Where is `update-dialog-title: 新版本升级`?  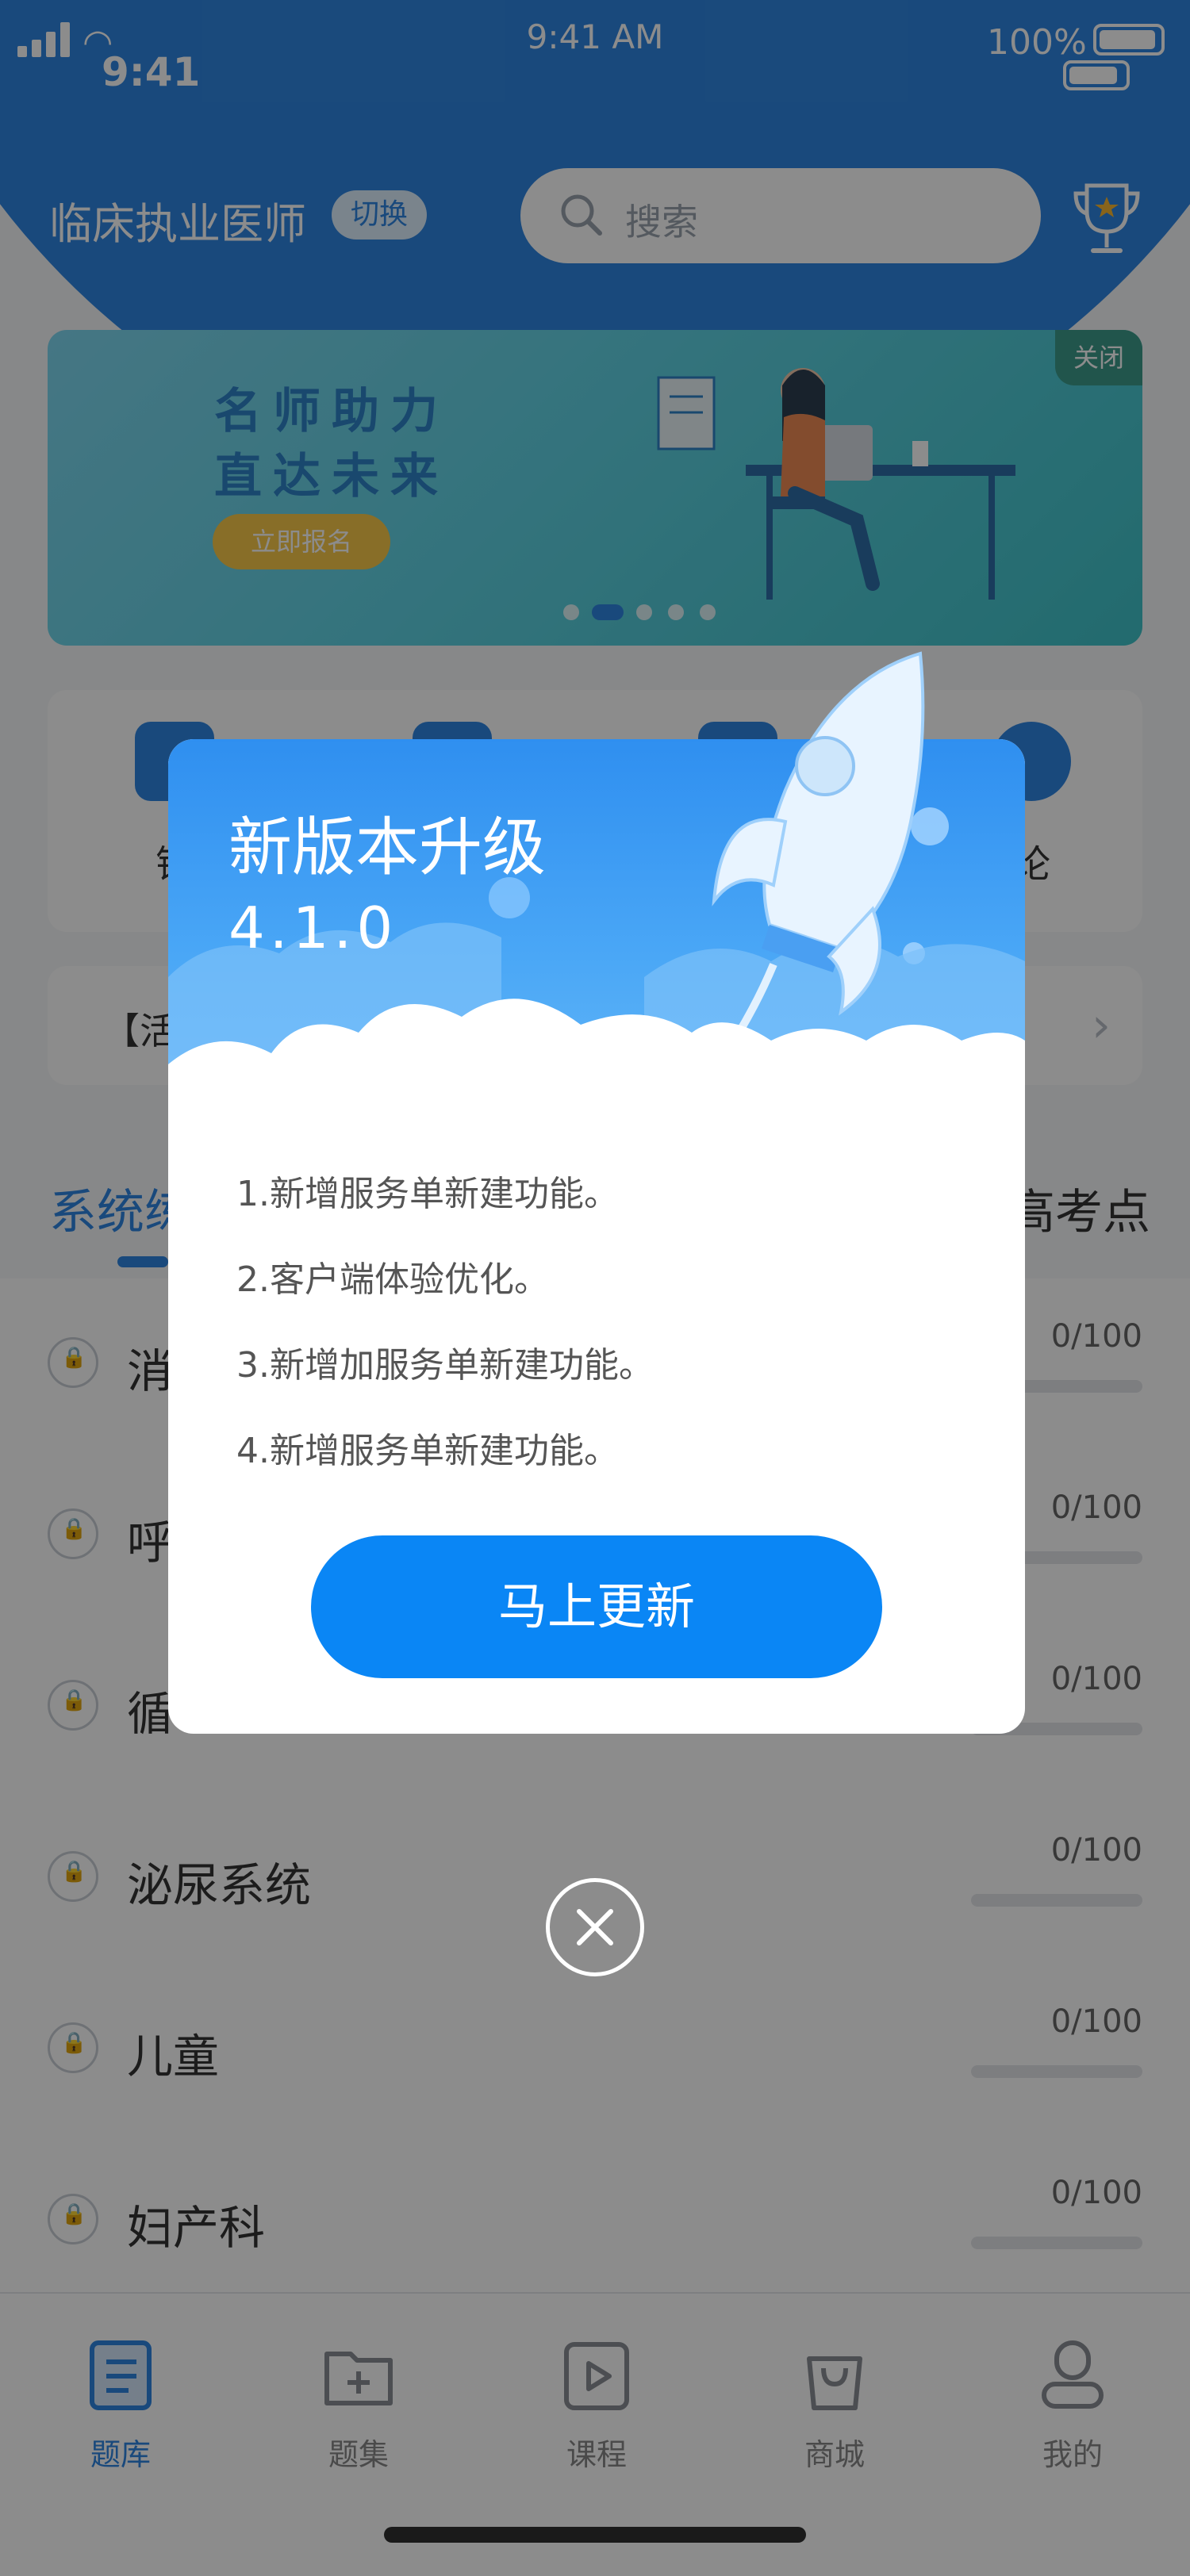
update-dialog-title: 新版本升级 is located at coordinates (387, 848).